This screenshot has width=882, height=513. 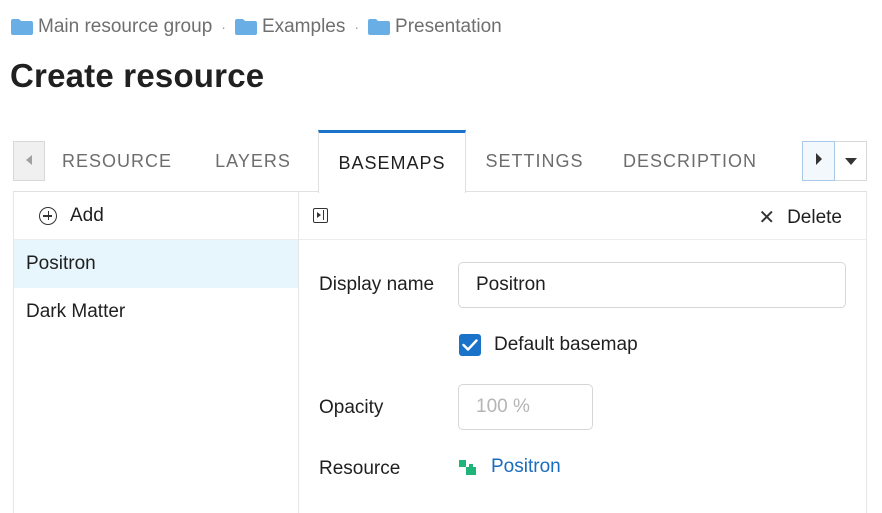 I want to click on opacity-input: 100 %, so click(x=525, y=407).